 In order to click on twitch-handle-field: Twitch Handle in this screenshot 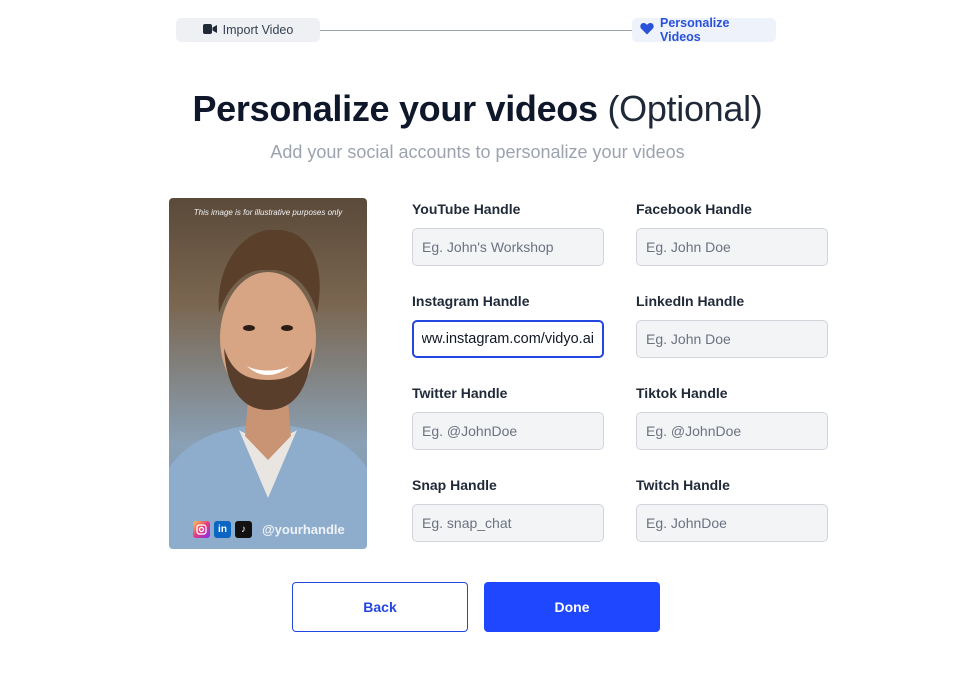, I will do `click(732, 509)`.